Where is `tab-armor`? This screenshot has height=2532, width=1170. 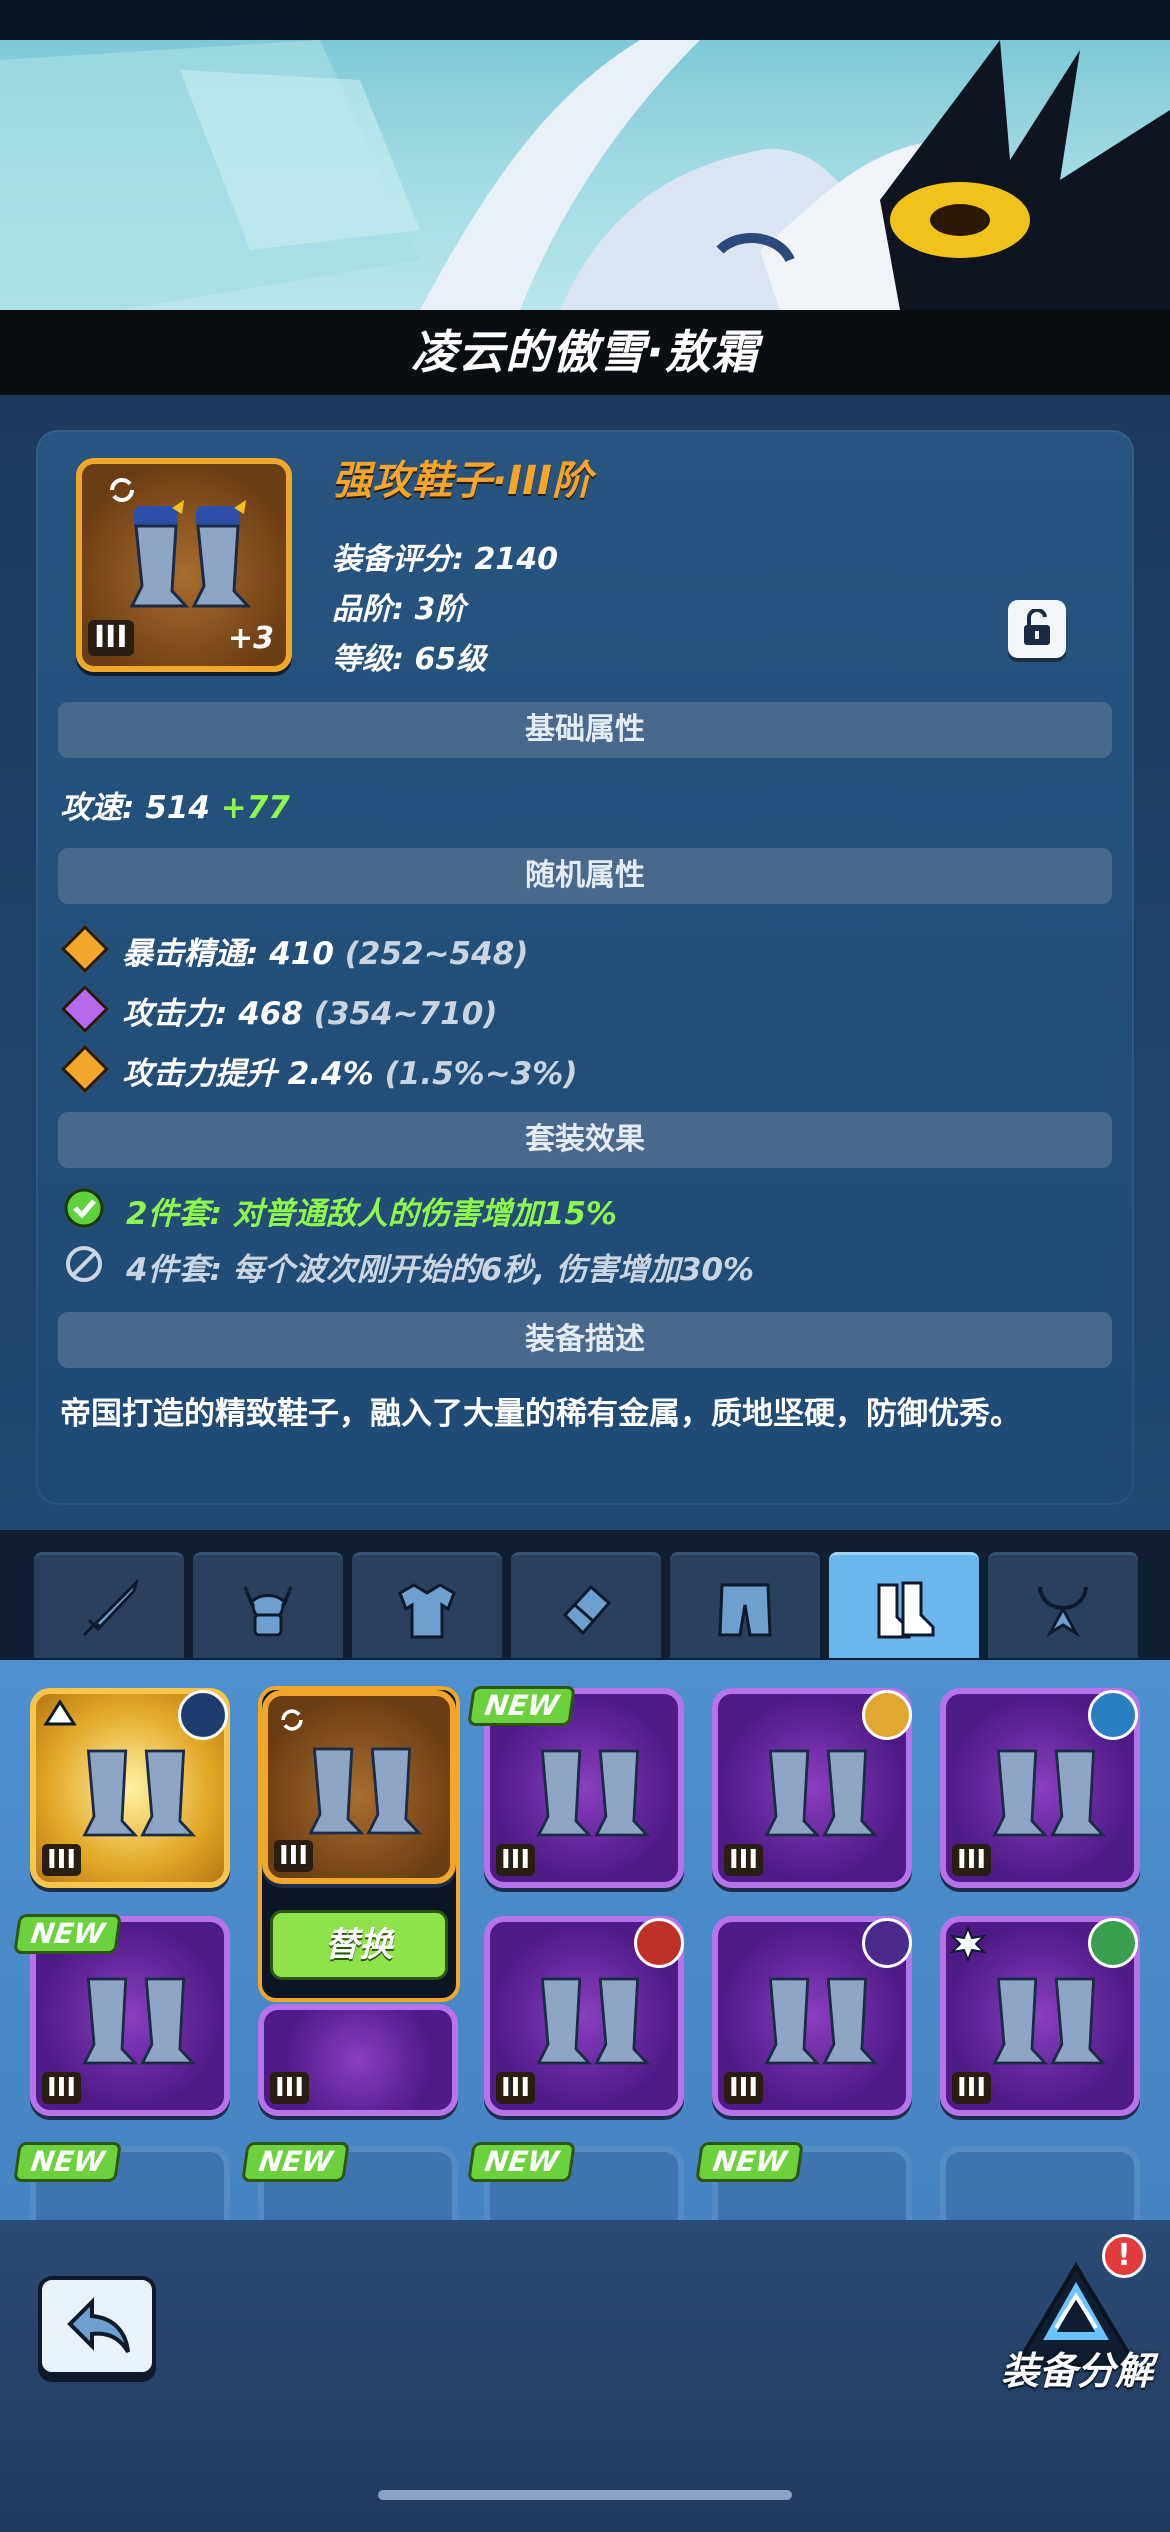 tab-armor is located at coordinates (427, 1605).